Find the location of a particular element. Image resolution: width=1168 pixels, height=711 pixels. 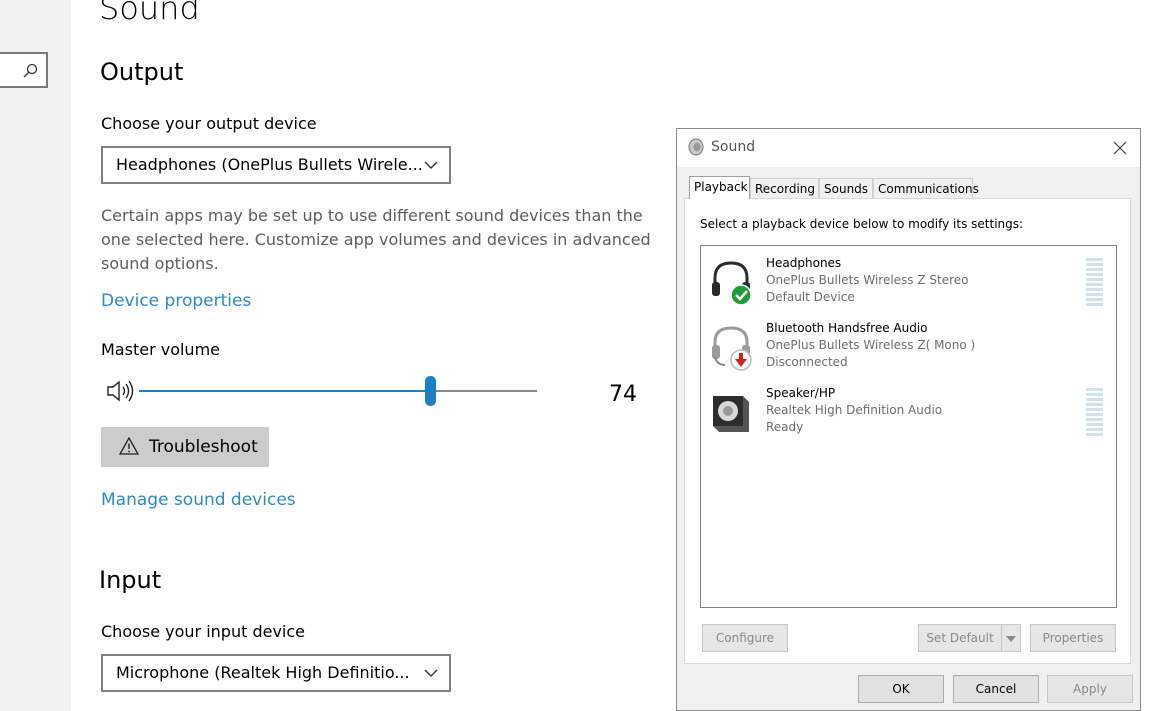

output-device-label: Choose your output device is located at coordinates (209, 123).